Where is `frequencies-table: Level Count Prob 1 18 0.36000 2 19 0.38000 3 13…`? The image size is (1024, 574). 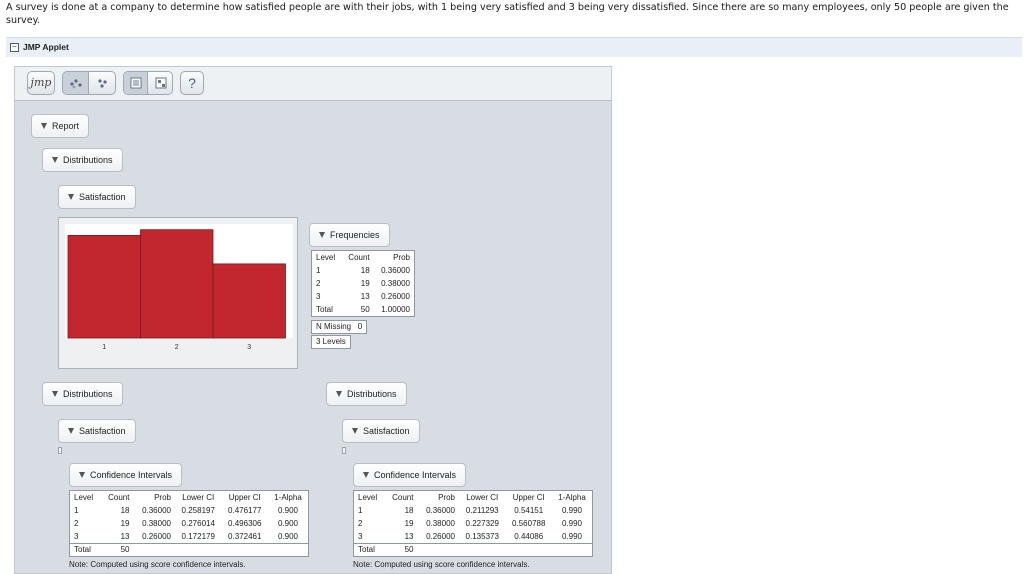 frequencies-table: Level Count Prob 1 18 0.36000 2 19 0.38000 3 13… is located at coordinates (363, 283).